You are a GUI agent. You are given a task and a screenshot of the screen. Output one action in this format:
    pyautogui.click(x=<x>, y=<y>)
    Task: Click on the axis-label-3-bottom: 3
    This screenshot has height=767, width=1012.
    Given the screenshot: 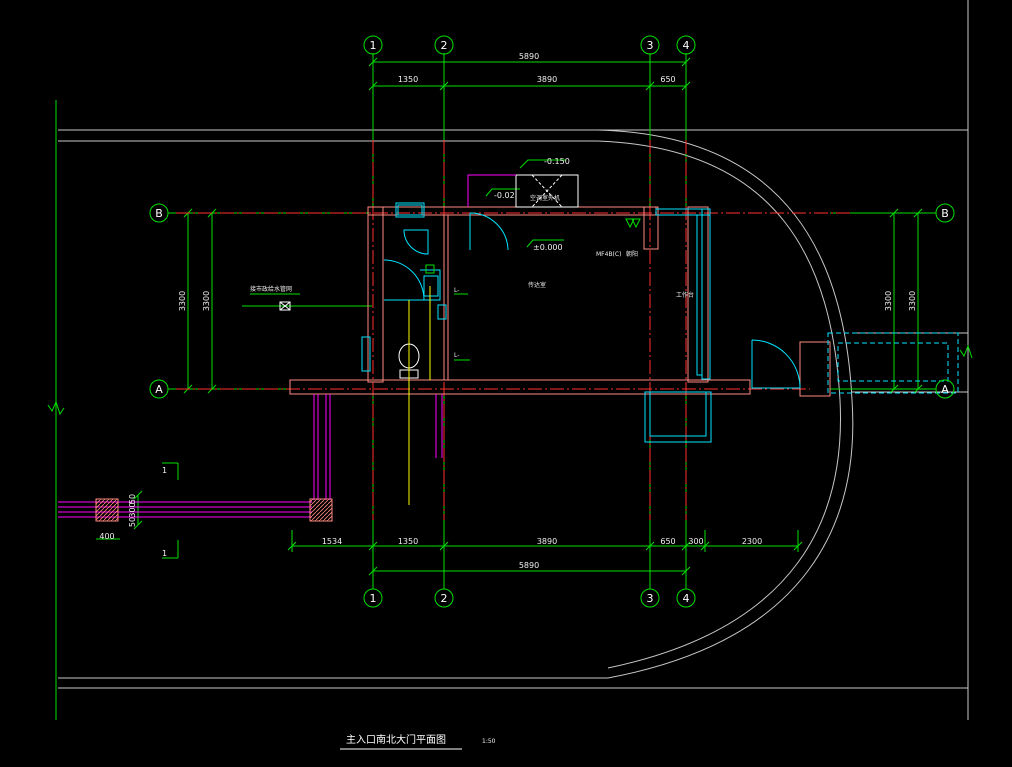 What is the action you would take?
    pyautogui.click(x=650, y=598)
    